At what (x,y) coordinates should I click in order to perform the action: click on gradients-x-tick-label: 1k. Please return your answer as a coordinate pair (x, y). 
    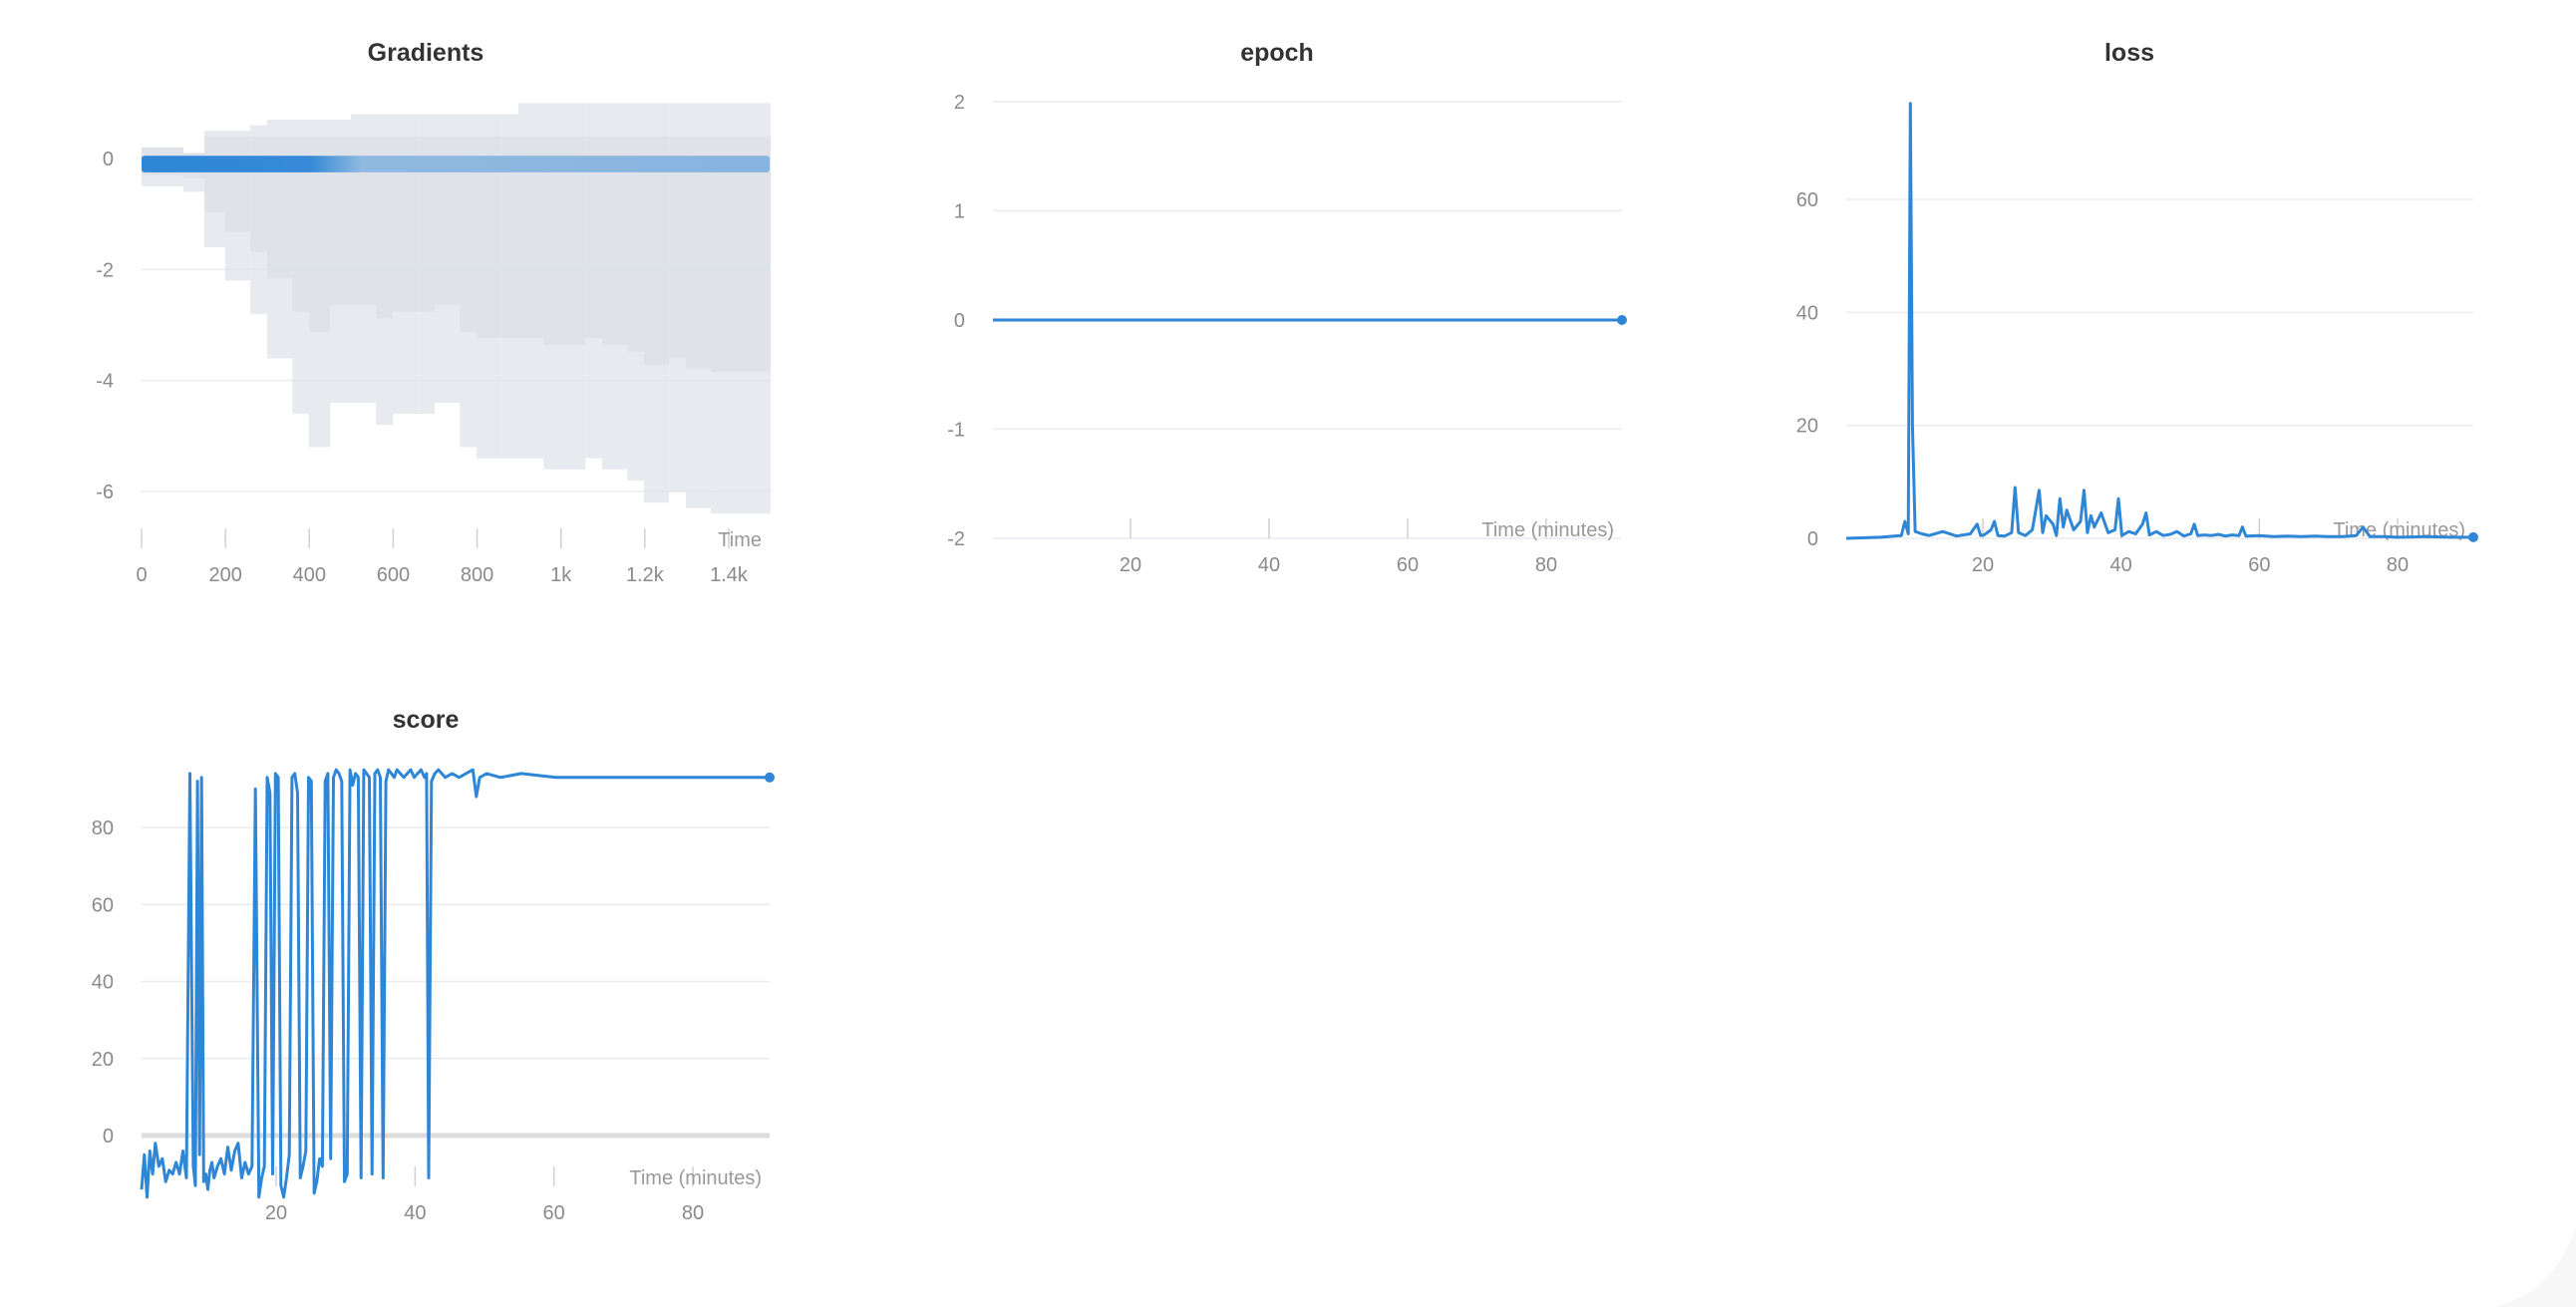
    Looking at the image, I should click on (561, 575).